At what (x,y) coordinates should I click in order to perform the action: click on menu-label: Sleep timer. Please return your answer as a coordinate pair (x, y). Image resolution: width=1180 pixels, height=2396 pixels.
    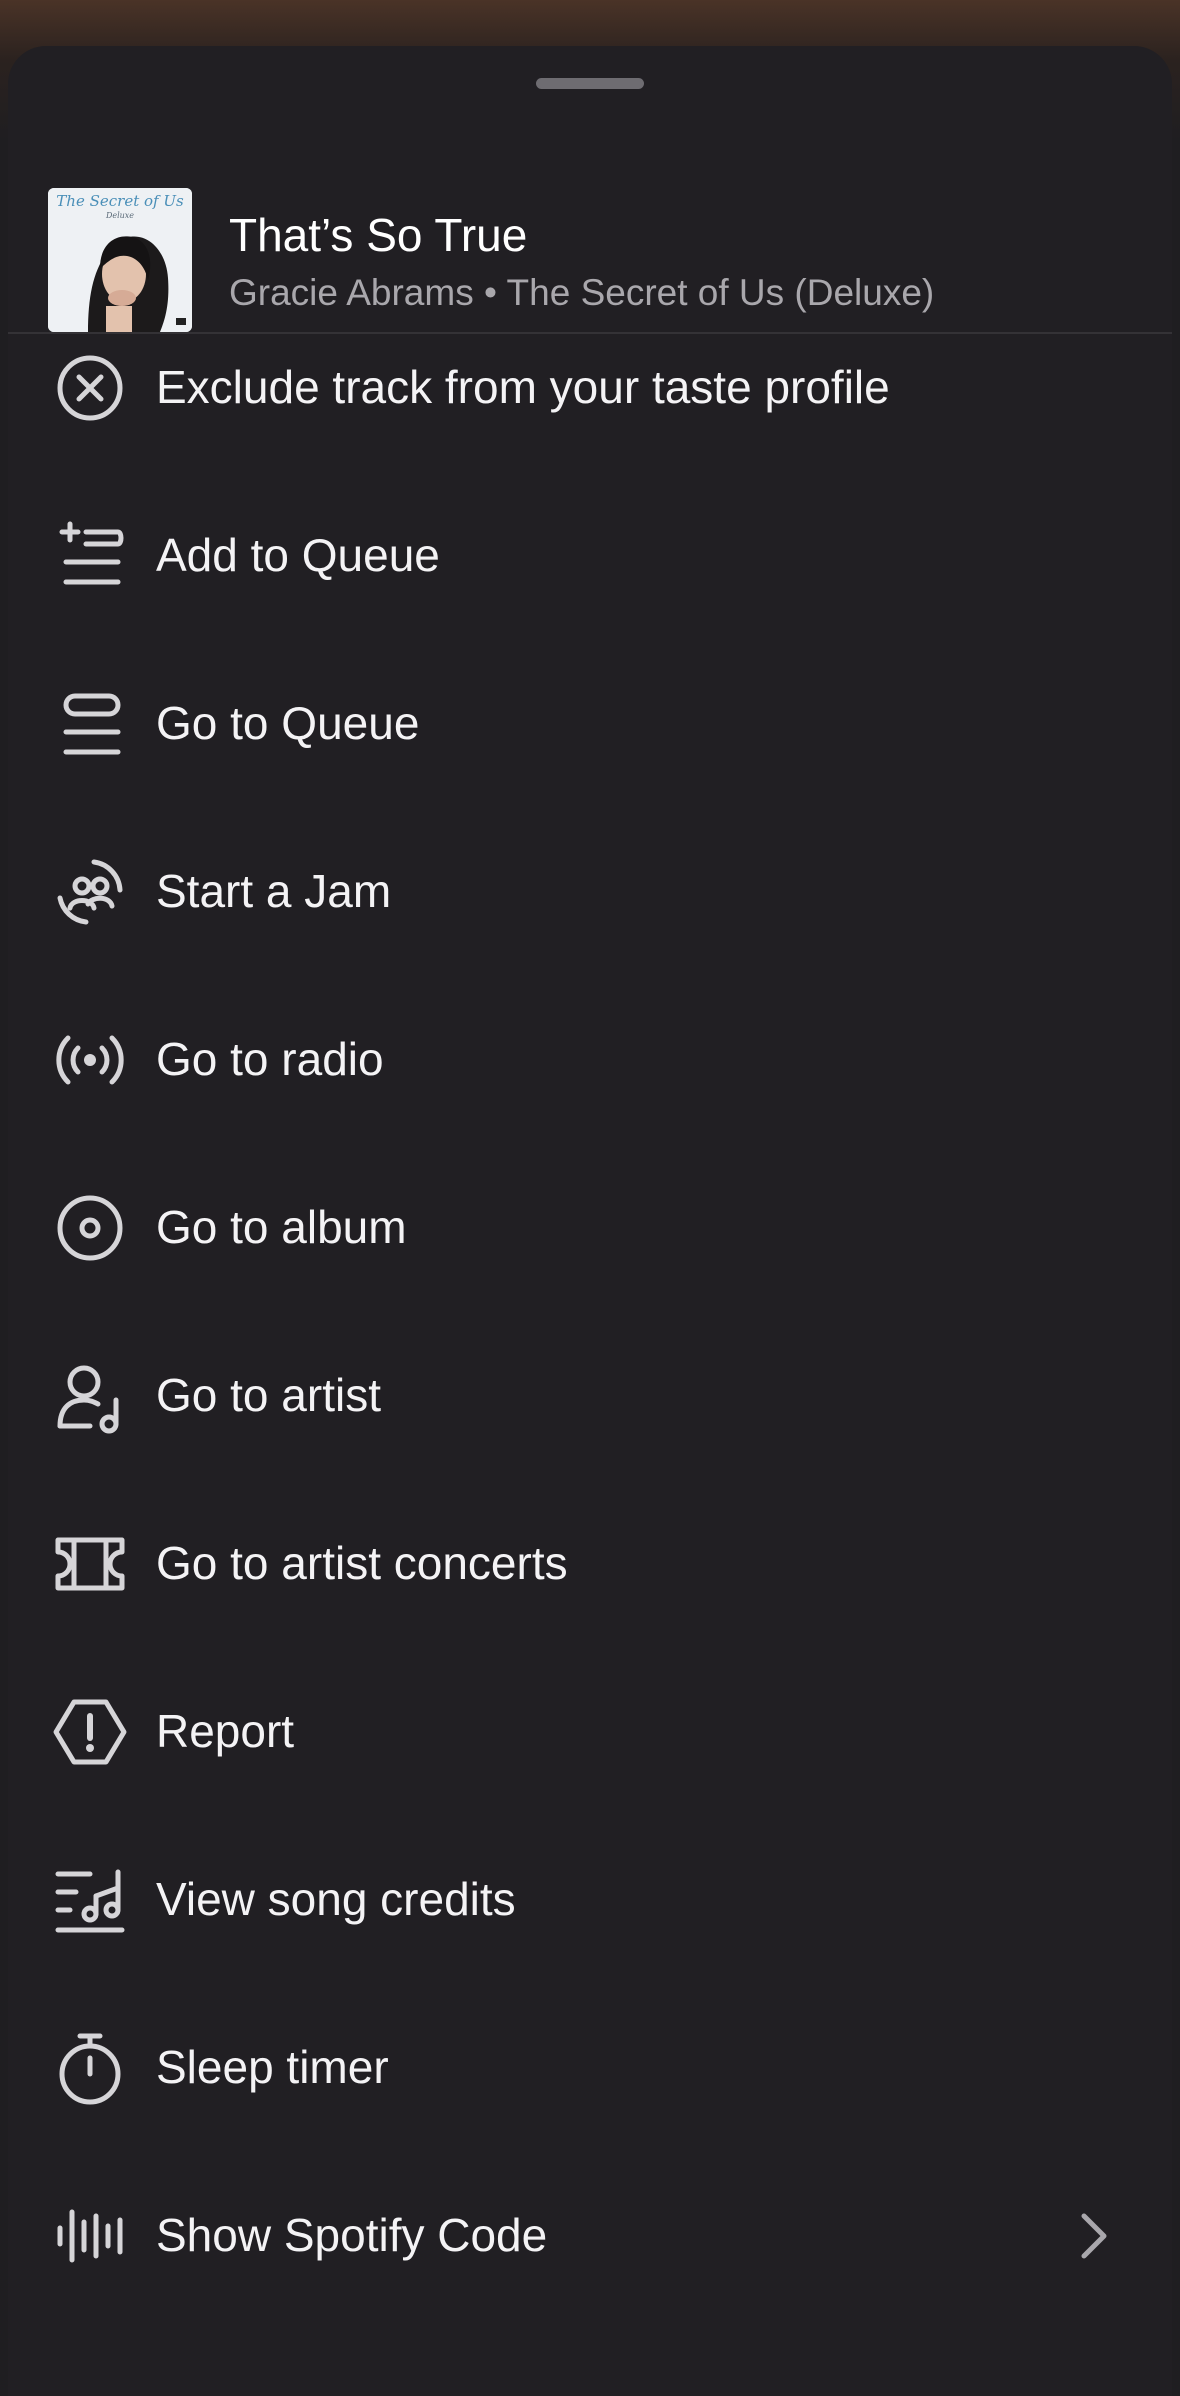
    Looking at the image, I should click on (272, 2067).